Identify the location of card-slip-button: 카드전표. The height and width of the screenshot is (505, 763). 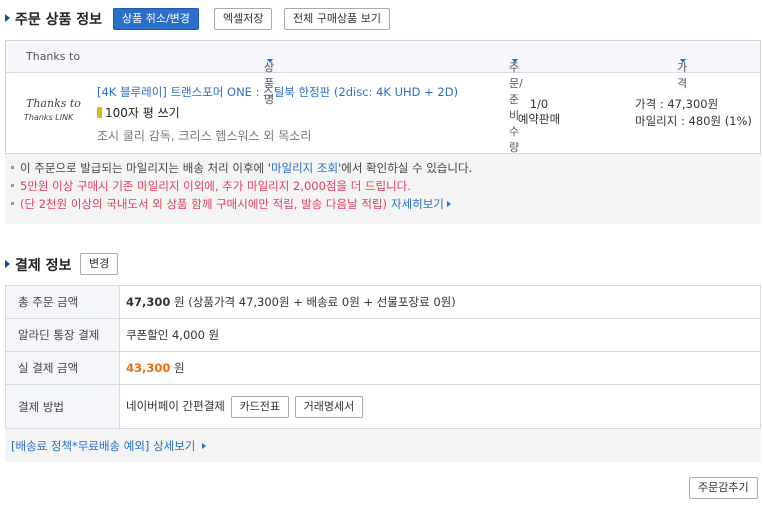
(260, 406).